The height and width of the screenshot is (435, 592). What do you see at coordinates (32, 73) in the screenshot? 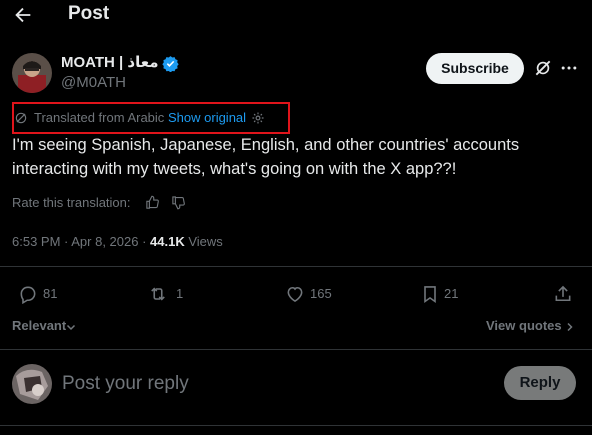
I see `author-avatar` at bounding box center [32, 73].